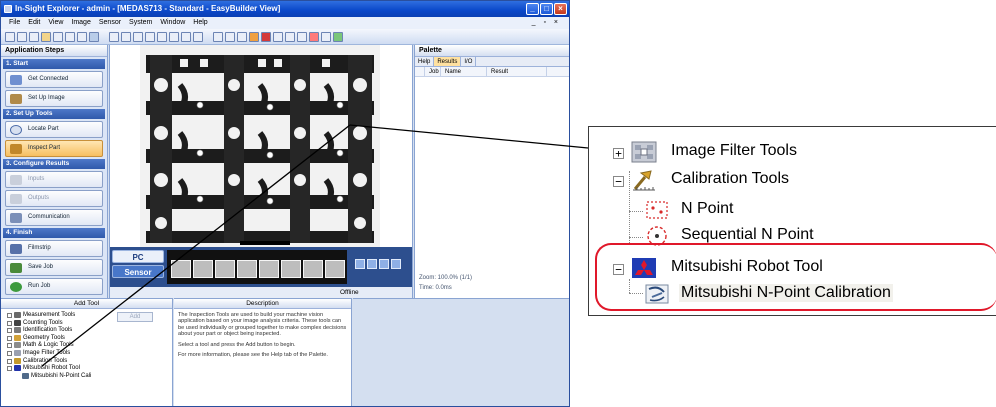  Describe the element at coordinates (54, 217) in the screenshot. I see `communication-button: Communication` at that location.